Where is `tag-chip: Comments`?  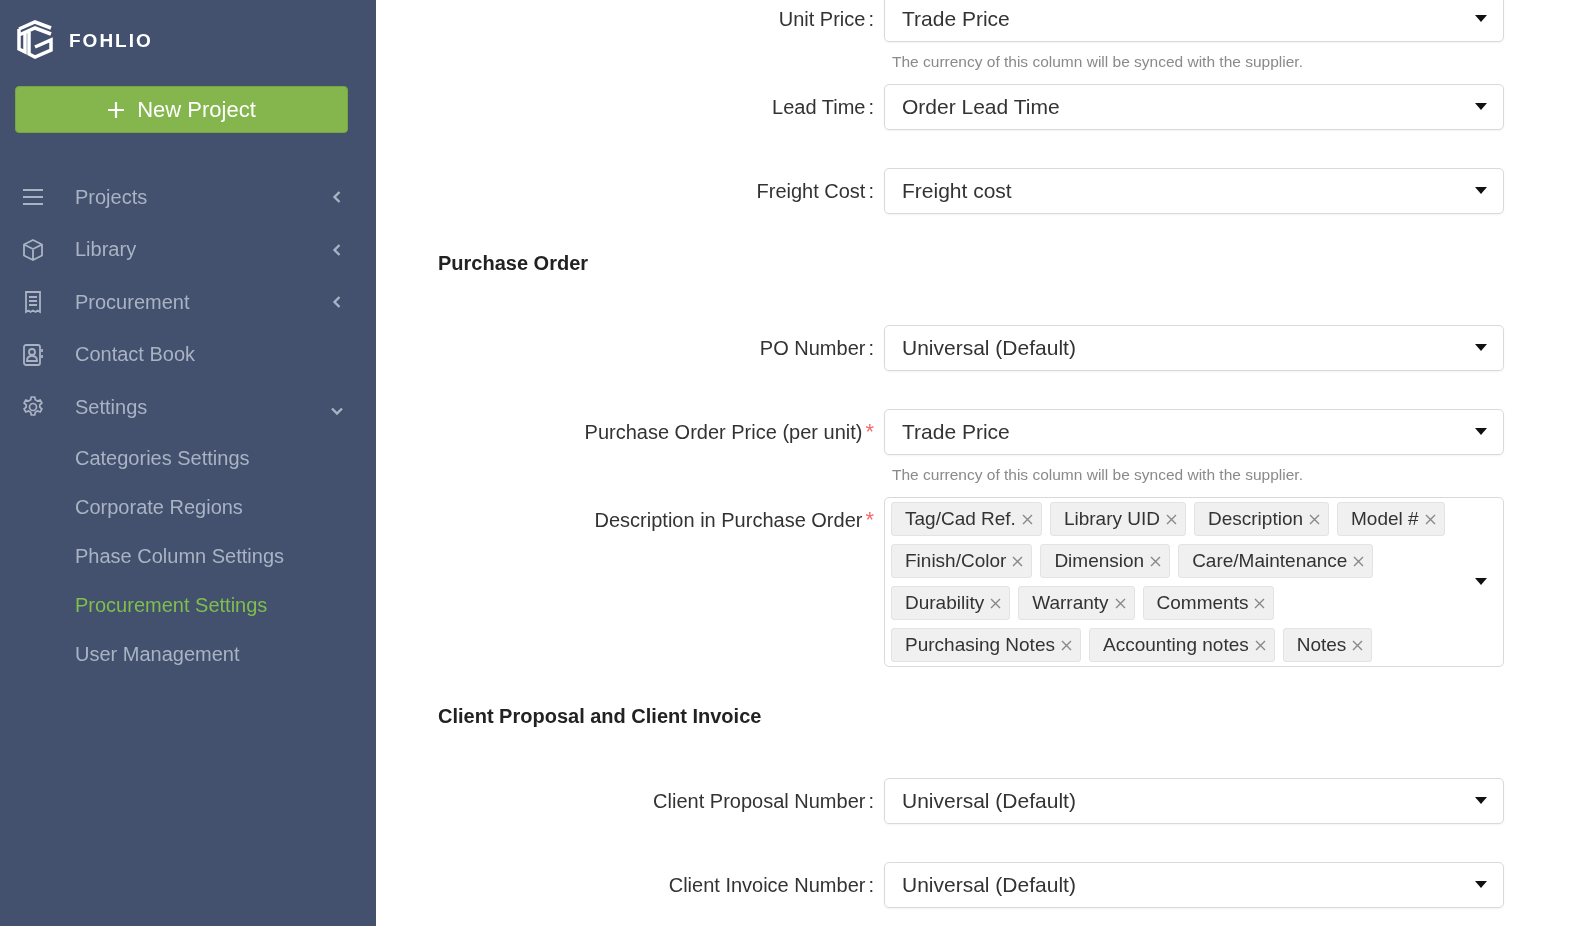
tag-chip: Comments is located at coordinates (1208, 603).